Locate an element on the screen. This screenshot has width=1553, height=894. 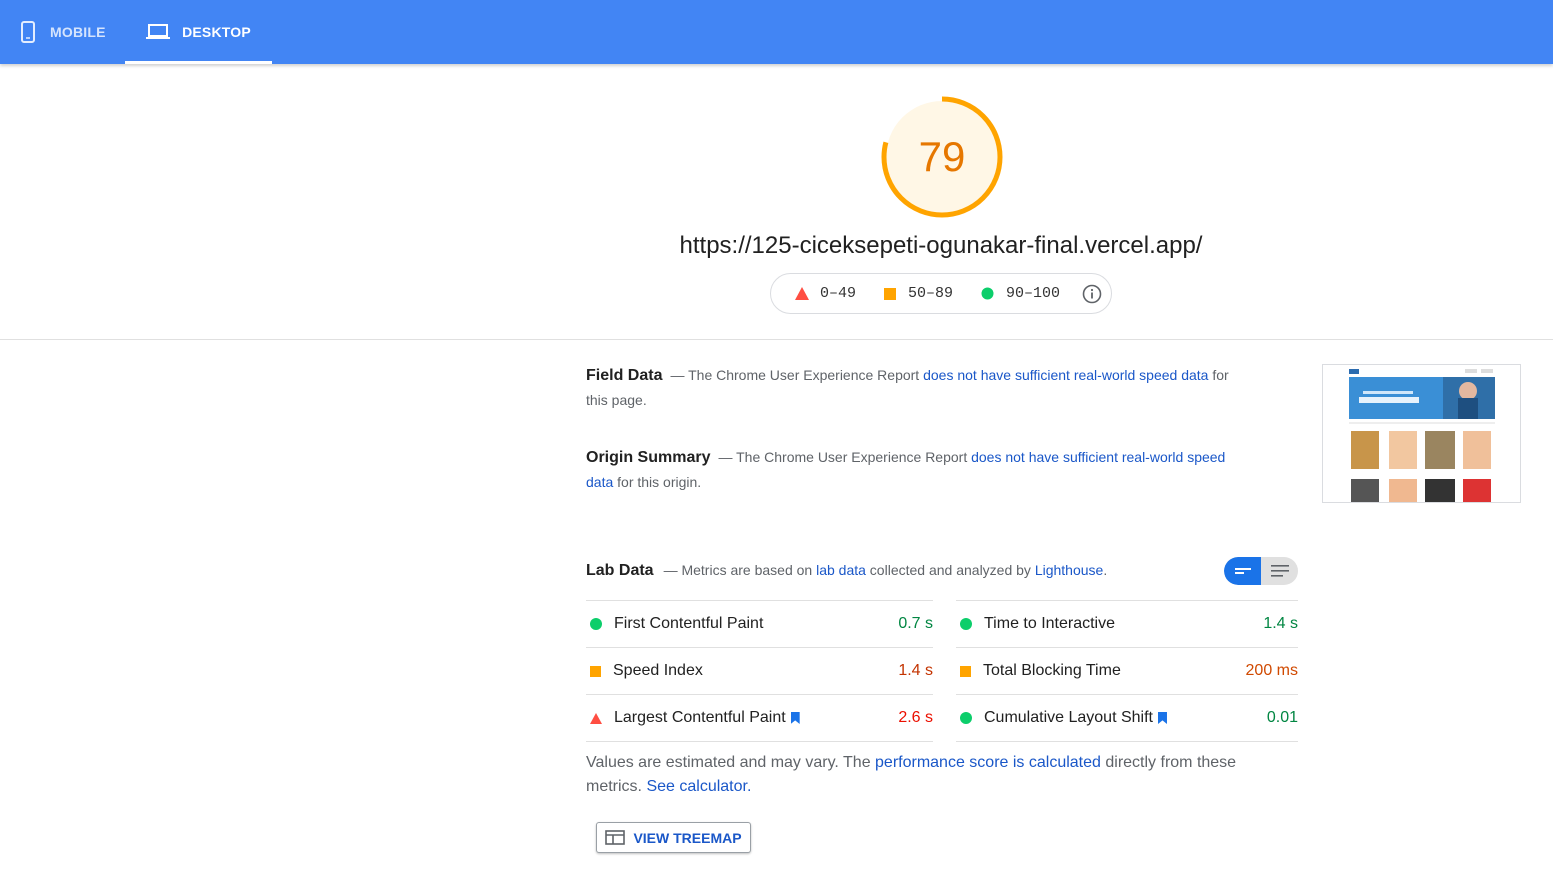
compact-view-icon is located at coordinates (1242, 571).